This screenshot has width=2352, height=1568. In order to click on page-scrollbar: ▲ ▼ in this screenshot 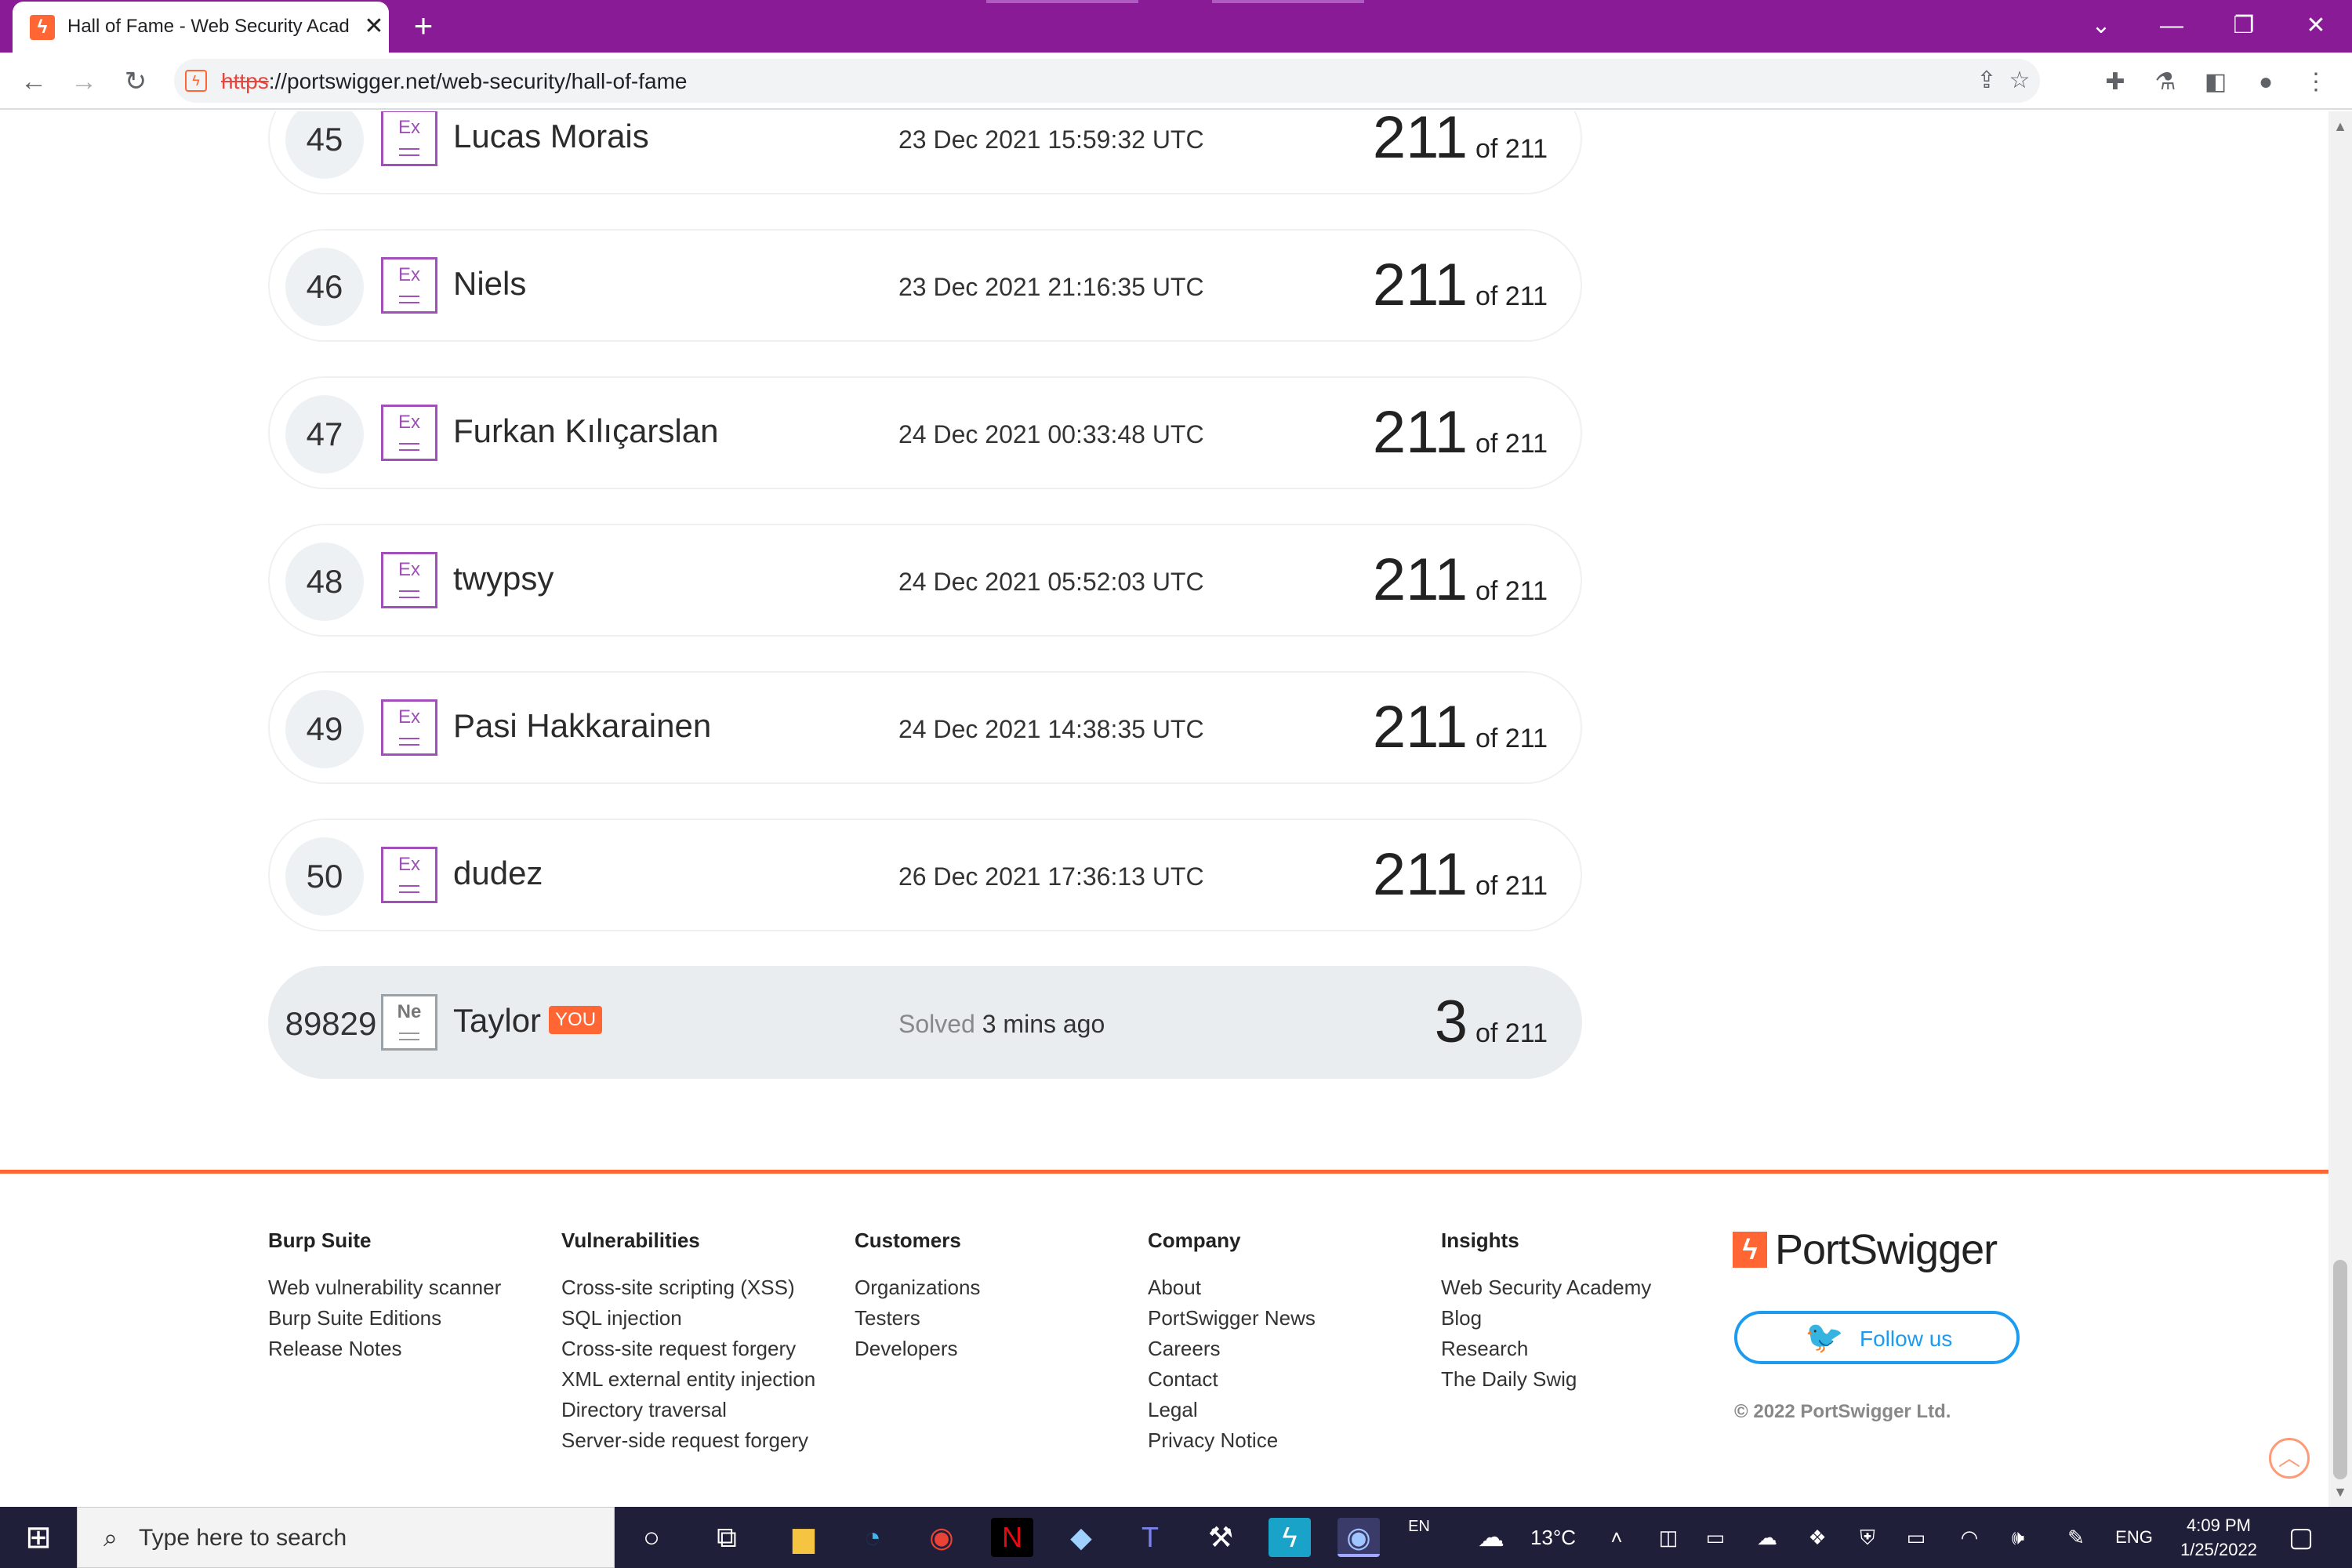, I will do `click(2340, 809)`.